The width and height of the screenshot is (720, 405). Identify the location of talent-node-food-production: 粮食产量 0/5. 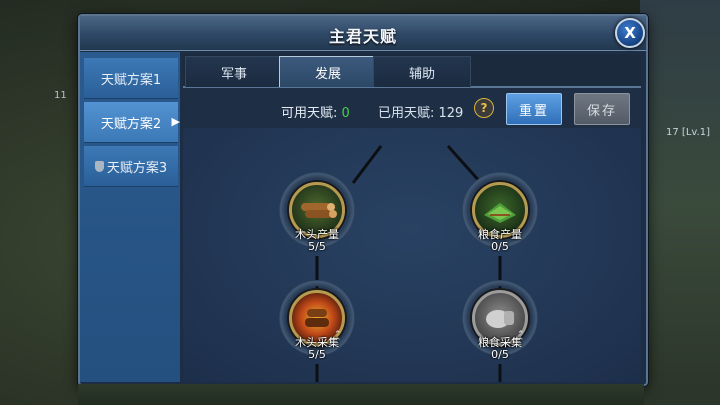
(500, 212).